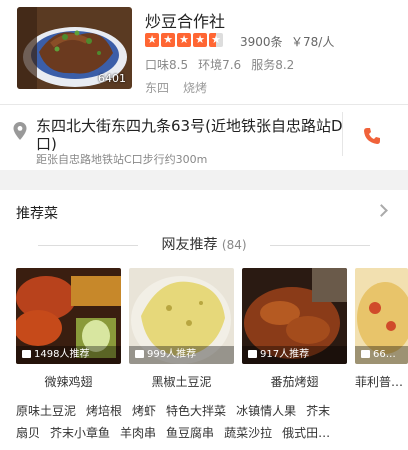  Describe the element at coordinates (190, 432) in the screenshot. I see `dish-chip: 鱼豆腐串` at that location.